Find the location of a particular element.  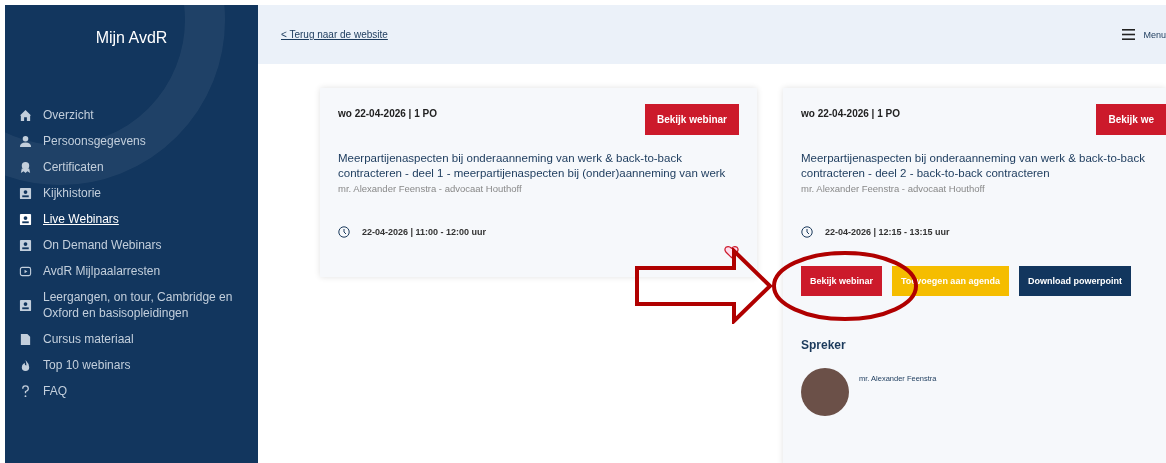

sidebar-item: Cursus materiaal is located at coordinates (138, 339).